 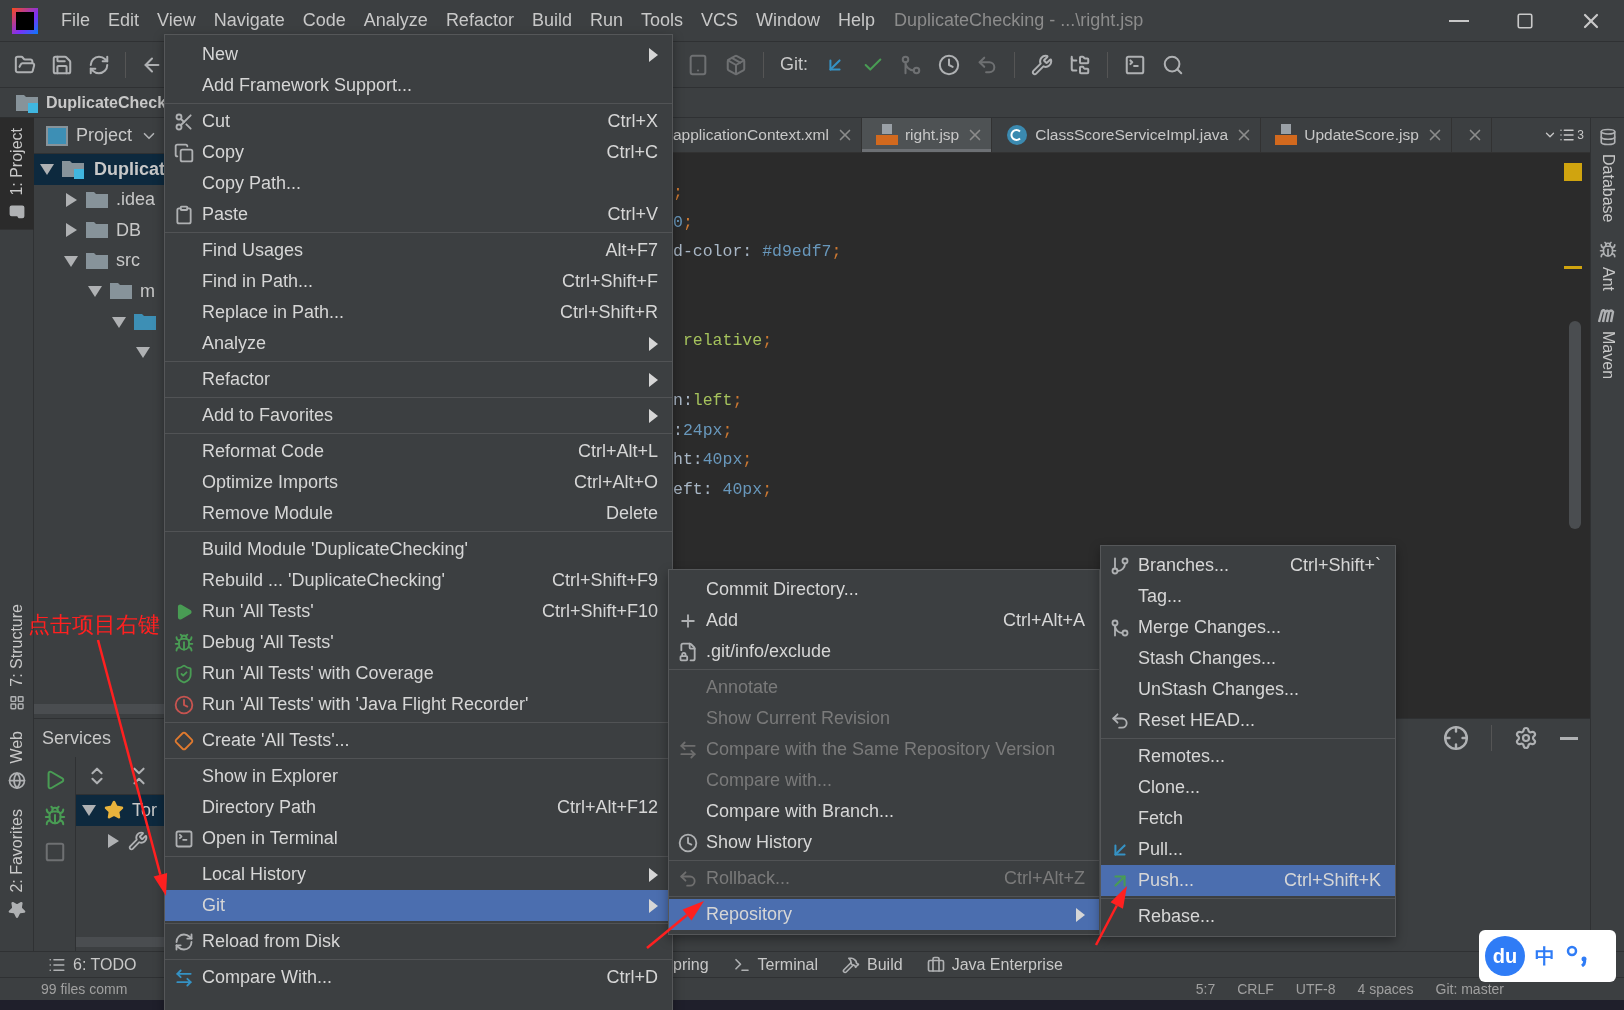 What do you see at coordinates (128, 261) in the screenshot?
I see `tree-item-label: src` at bounding box center [128, 261].